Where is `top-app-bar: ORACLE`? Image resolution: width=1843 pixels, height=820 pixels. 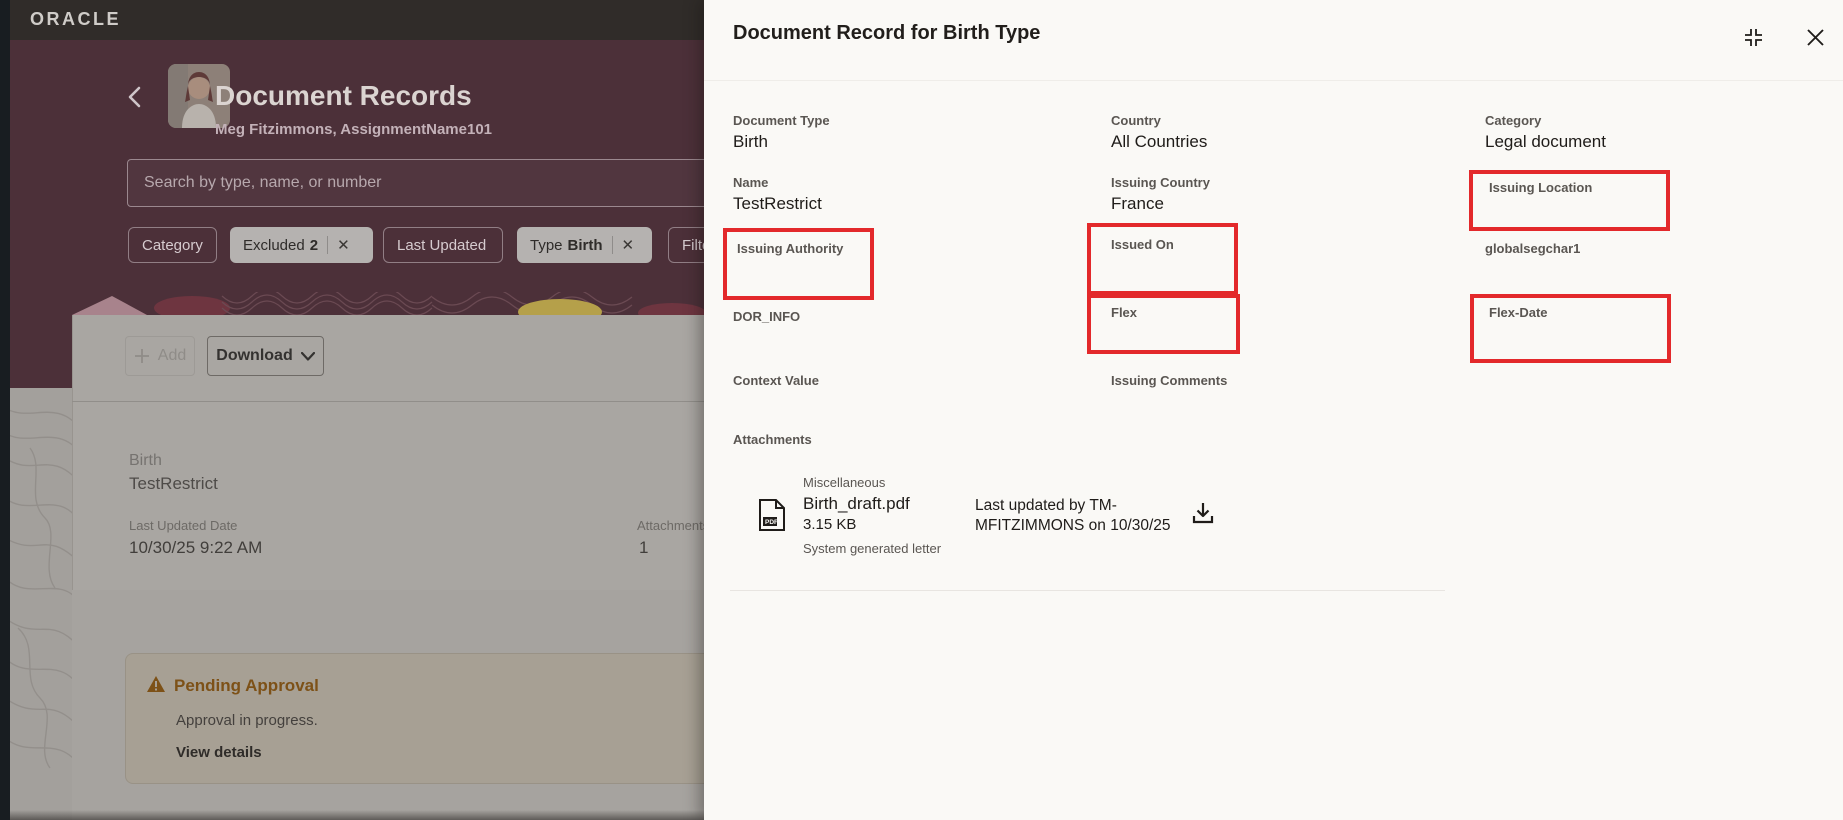 top-app-bar: ORACLE is located at coordinates (357, 20).